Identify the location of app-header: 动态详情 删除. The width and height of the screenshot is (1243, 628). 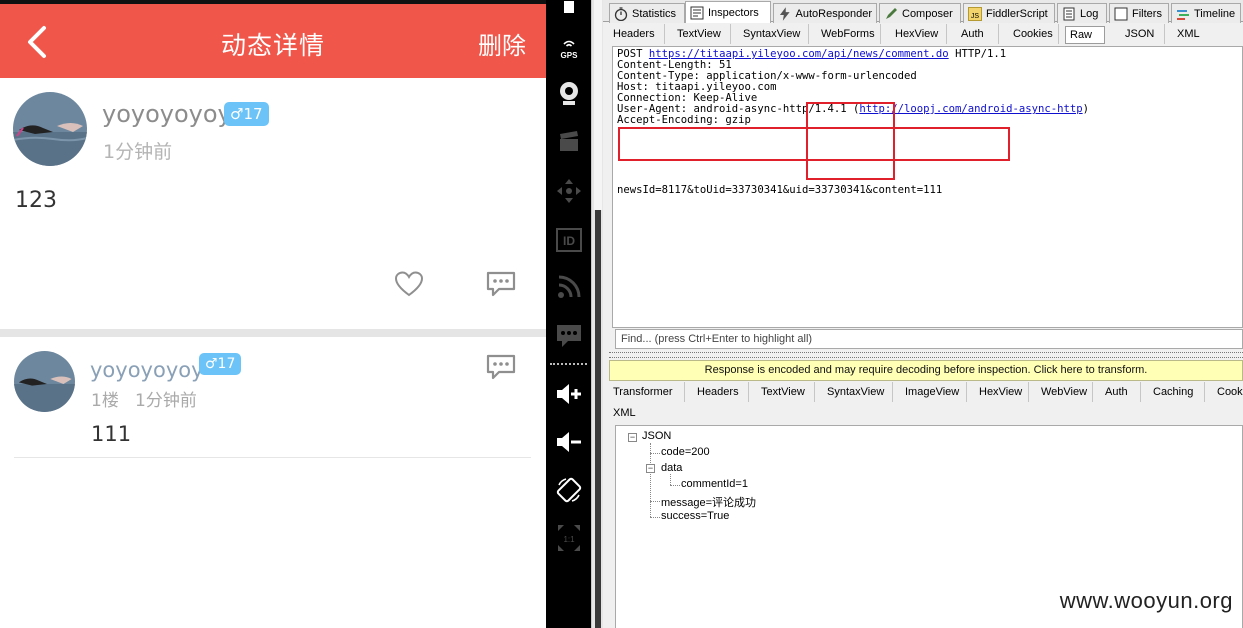
(273, 41).